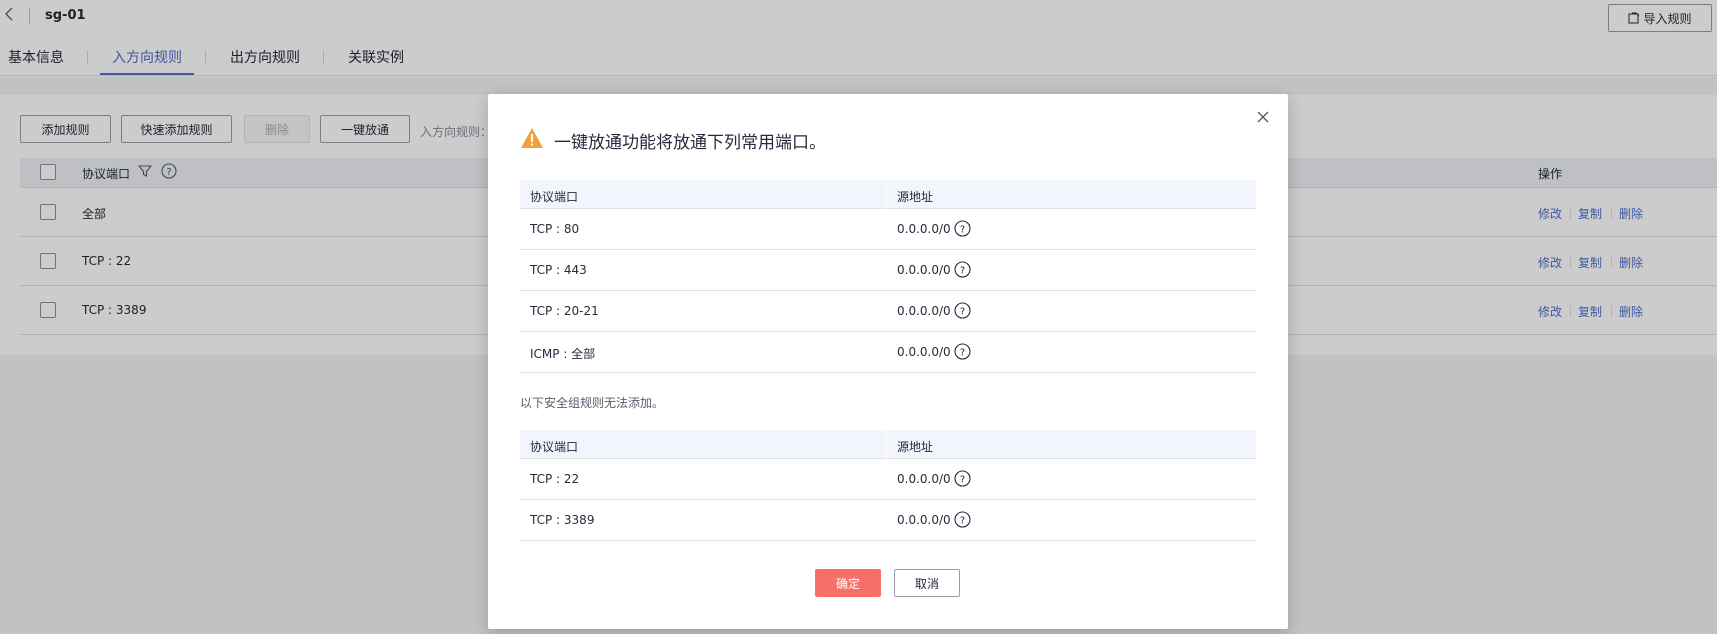 Image resolution: width=1717 pixels, height=634 pixels. Describe the element at coordinates (562, 520) in the screenshot. I see `row-protocol: TCP : 3389` at that location.